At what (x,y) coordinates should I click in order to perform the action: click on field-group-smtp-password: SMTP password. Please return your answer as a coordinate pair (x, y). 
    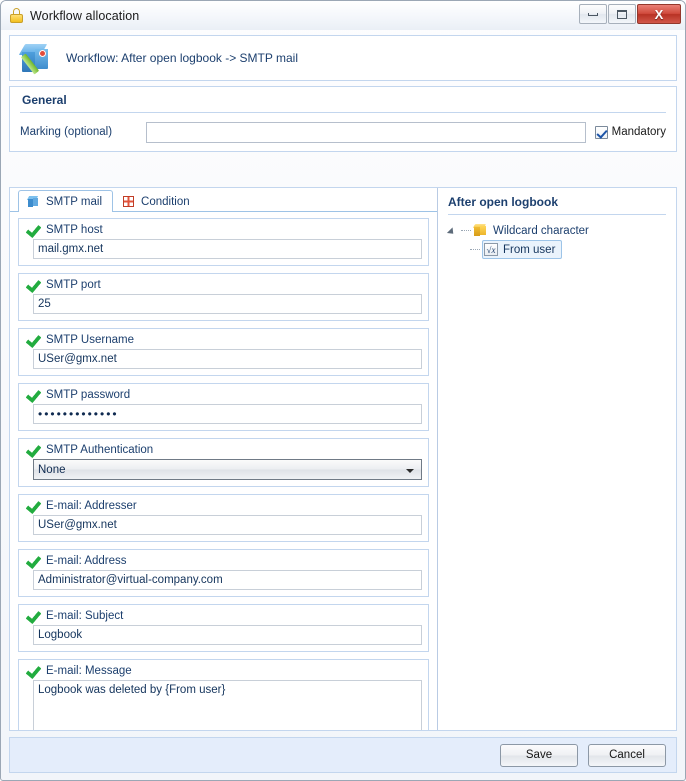
    Looking at the image, I should click on (223, 407).